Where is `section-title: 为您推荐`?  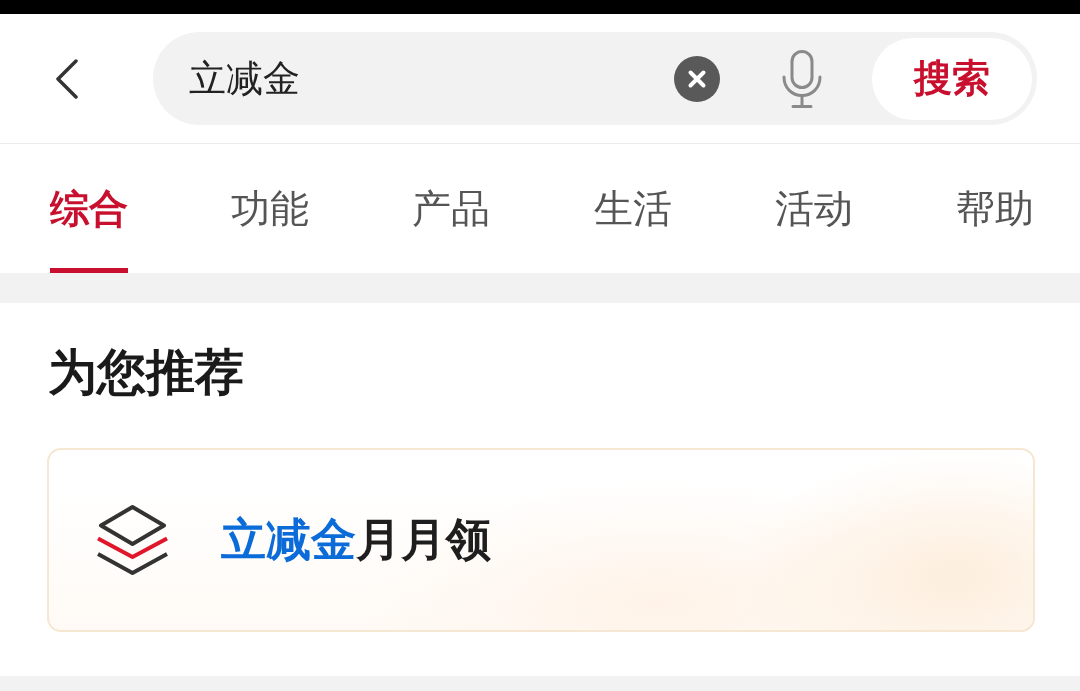 section-title: 为您推荐 is located at coordinates (146, 373).